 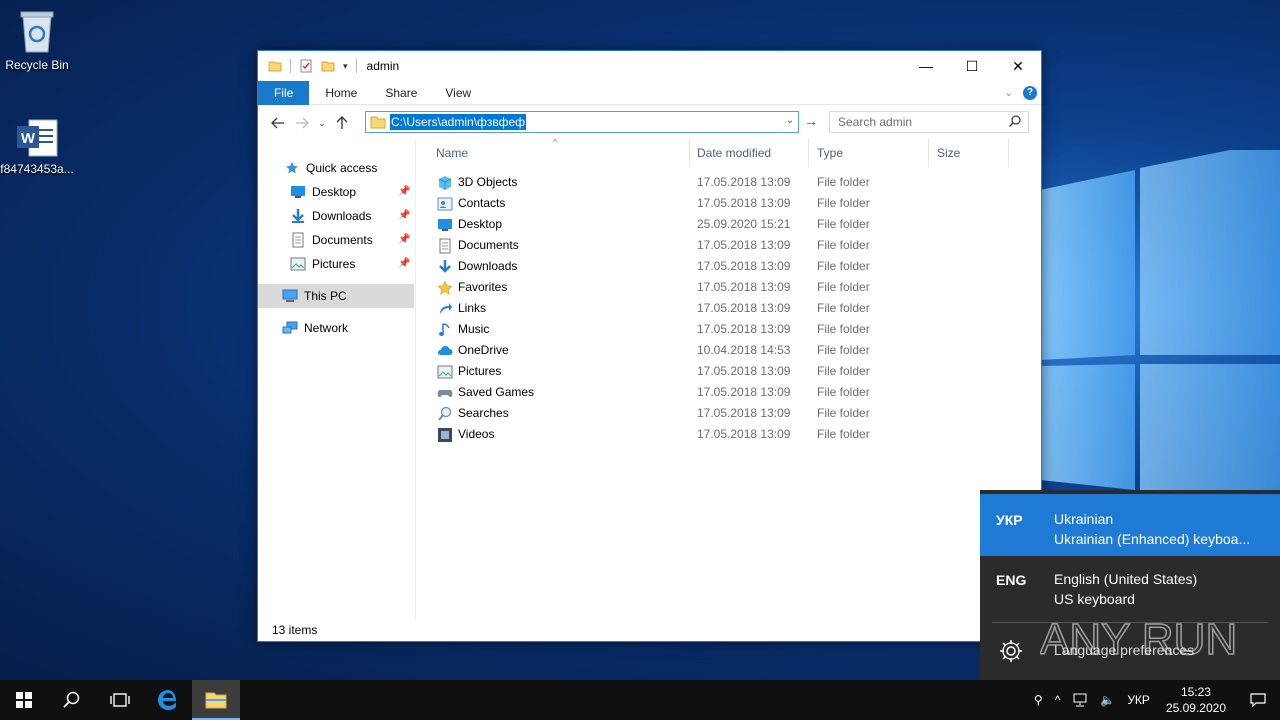 What do you see at coordinates (24, 700) in the screenshot?
I see `start-button` at bounding box center [24, 700].